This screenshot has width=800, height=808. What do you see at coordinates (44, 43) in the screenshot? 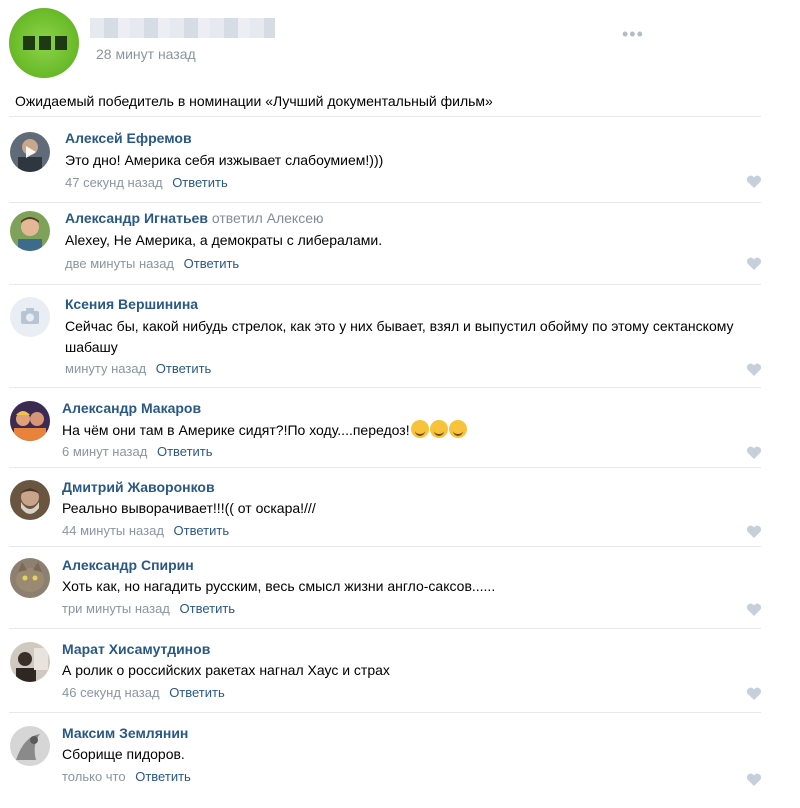
I see `post-author-avatar` at bounding box center [44, 43].